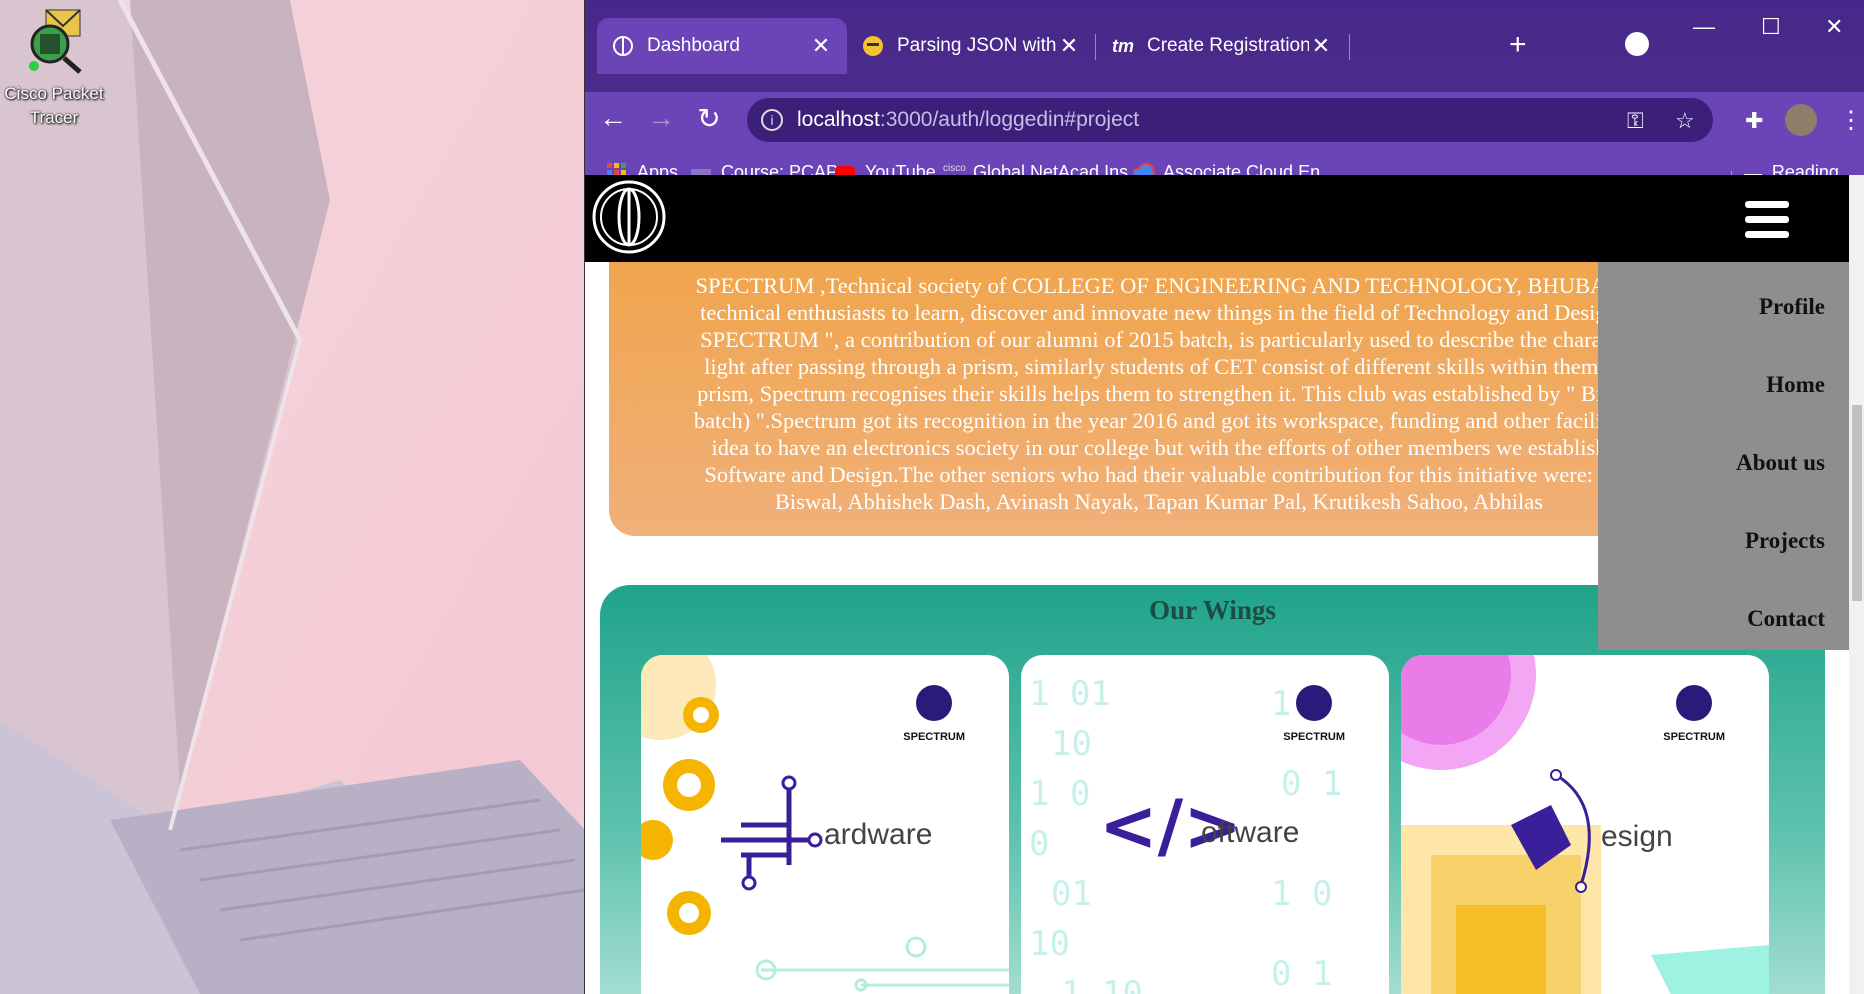 The width and height of the screenshot is (1864, 994). I want to click on maximize-button: ☐, so click(1771, 27).